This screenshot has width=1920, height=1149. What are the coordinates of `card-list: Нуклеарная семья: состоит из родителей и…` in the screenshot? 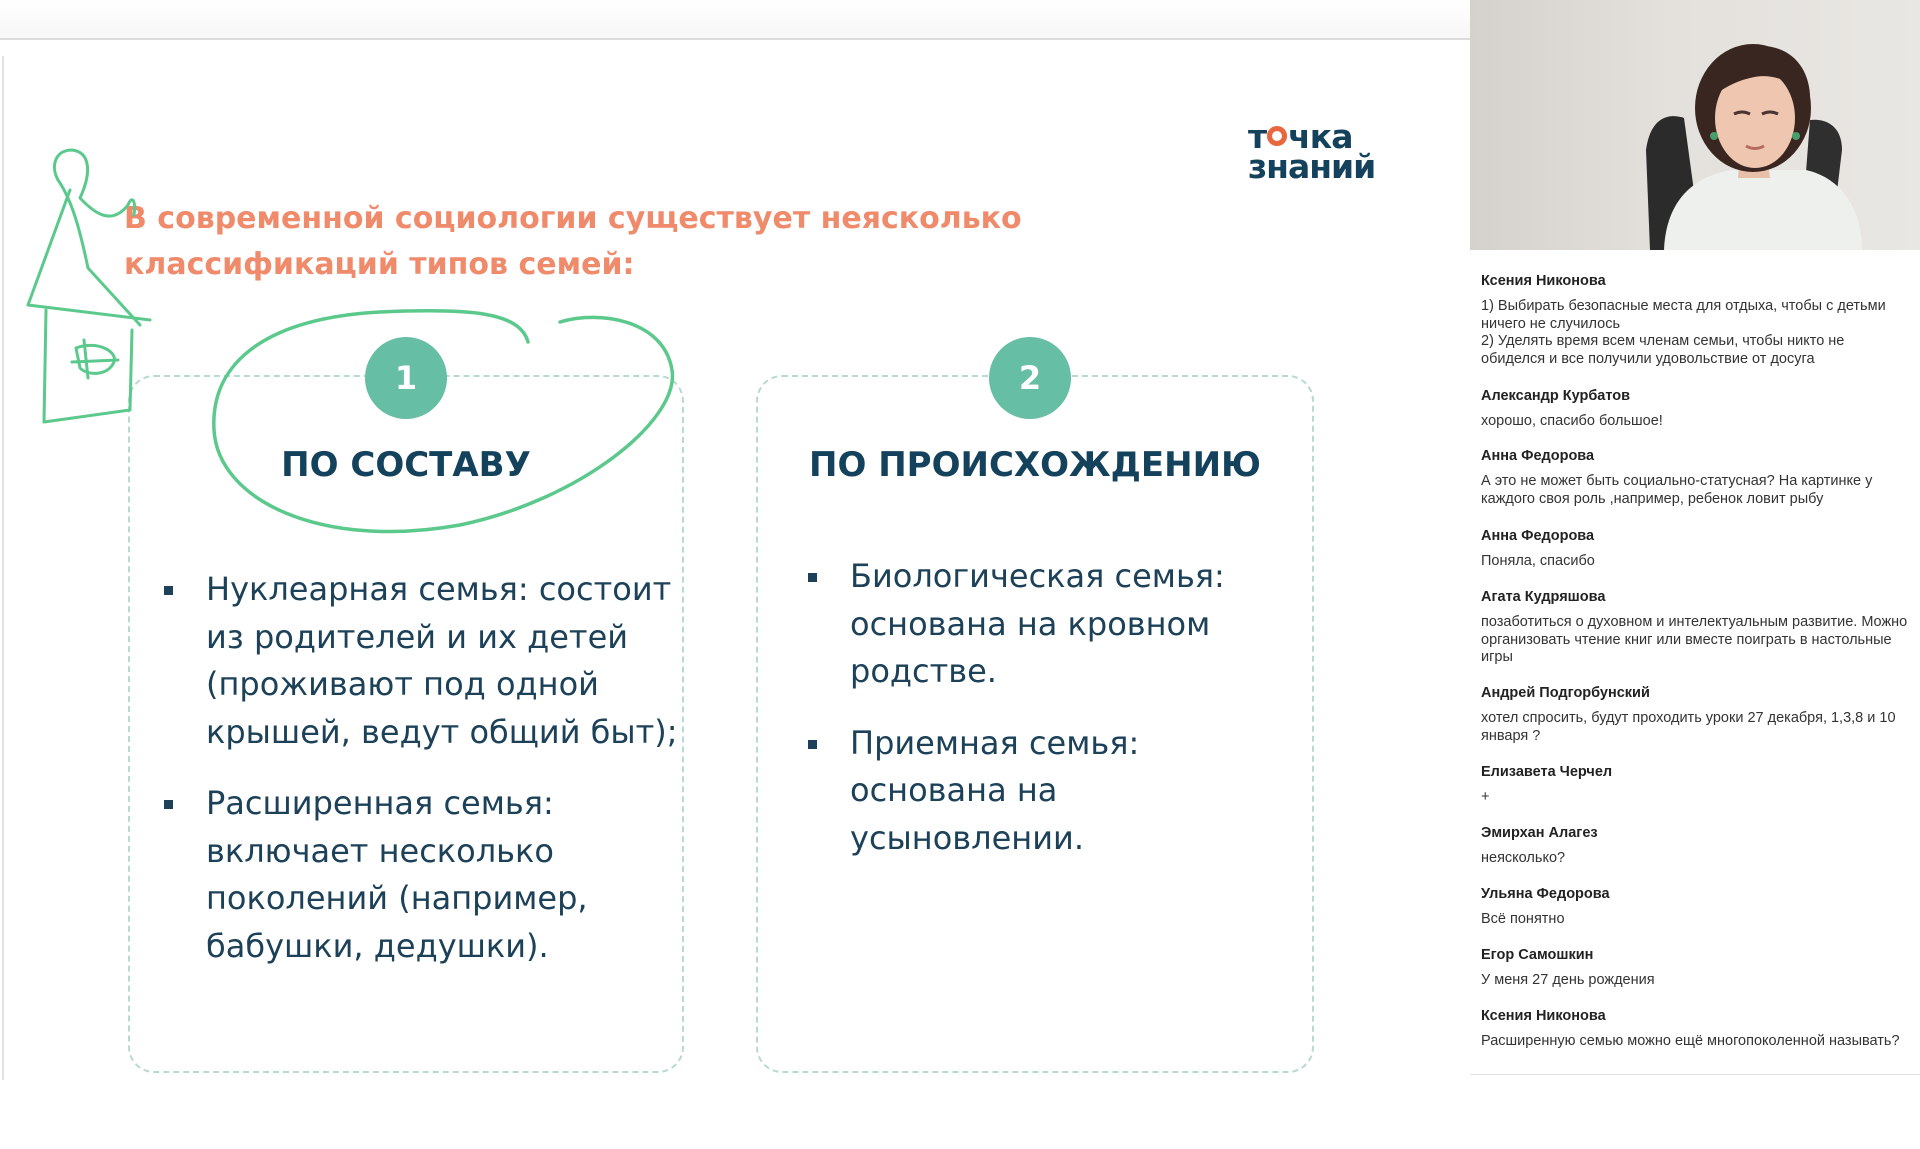 It's located at (424, 780).